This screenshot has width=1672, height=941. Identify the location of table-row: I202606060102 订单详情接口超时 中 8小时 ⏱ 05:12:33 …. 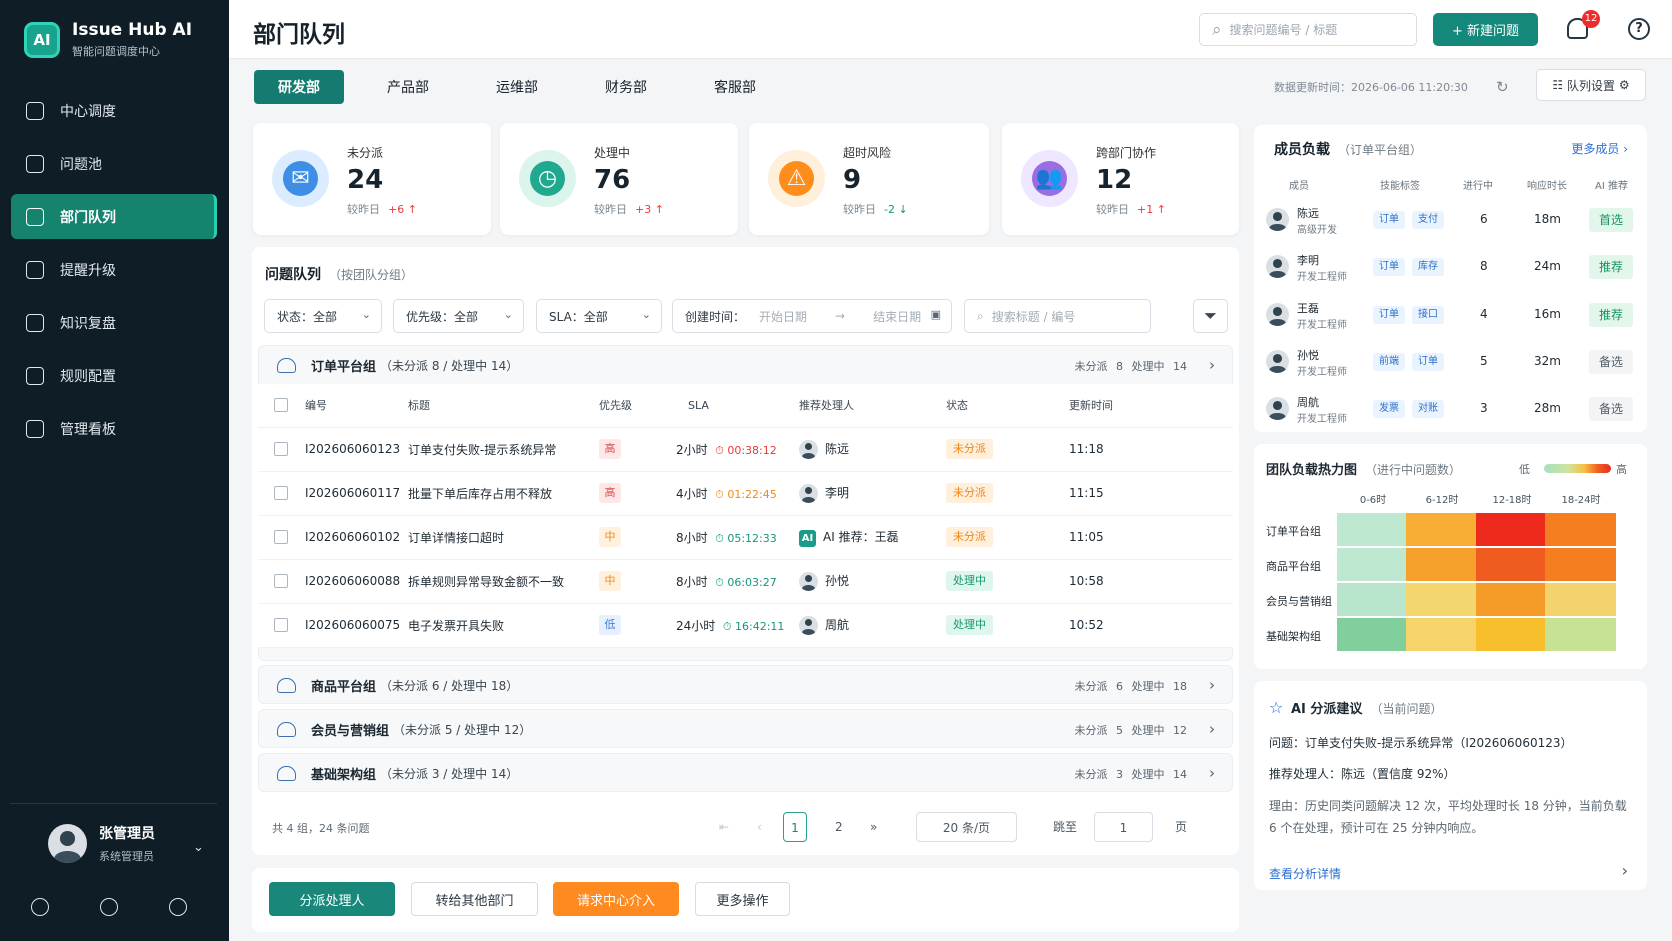
(745, 537).